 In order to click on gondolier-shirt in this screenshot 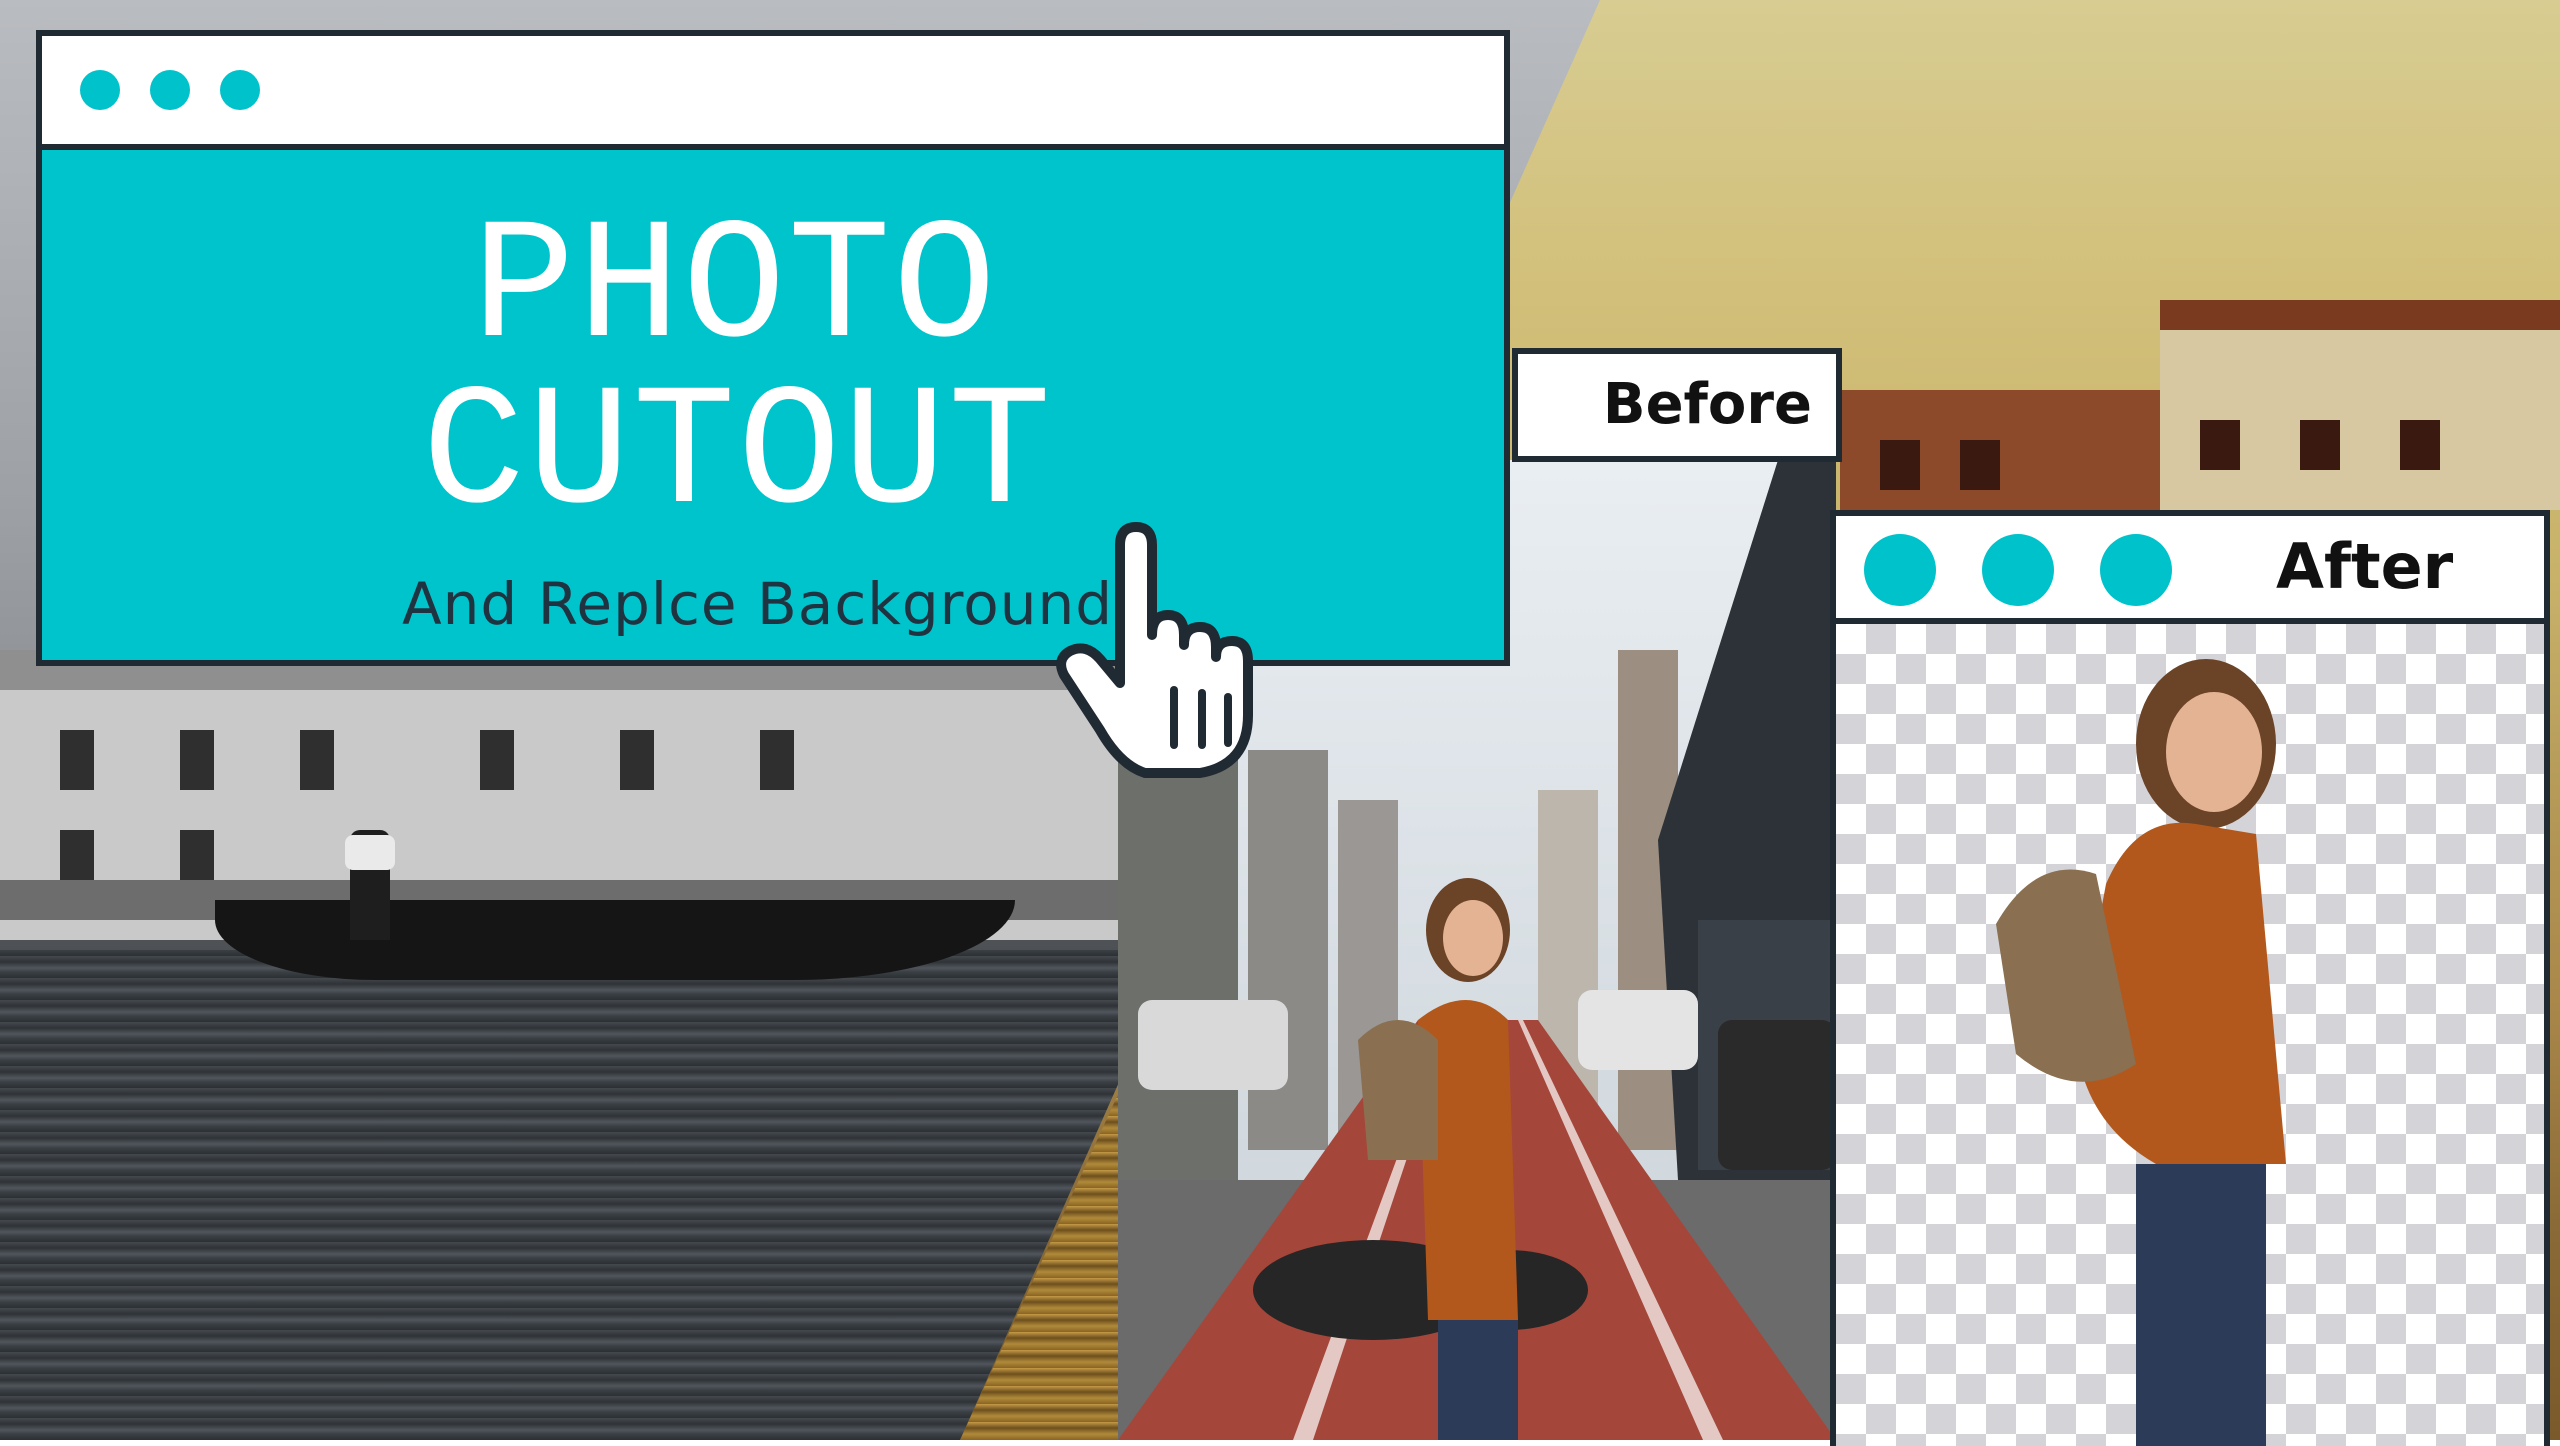, I will do `click(370, 852)`.